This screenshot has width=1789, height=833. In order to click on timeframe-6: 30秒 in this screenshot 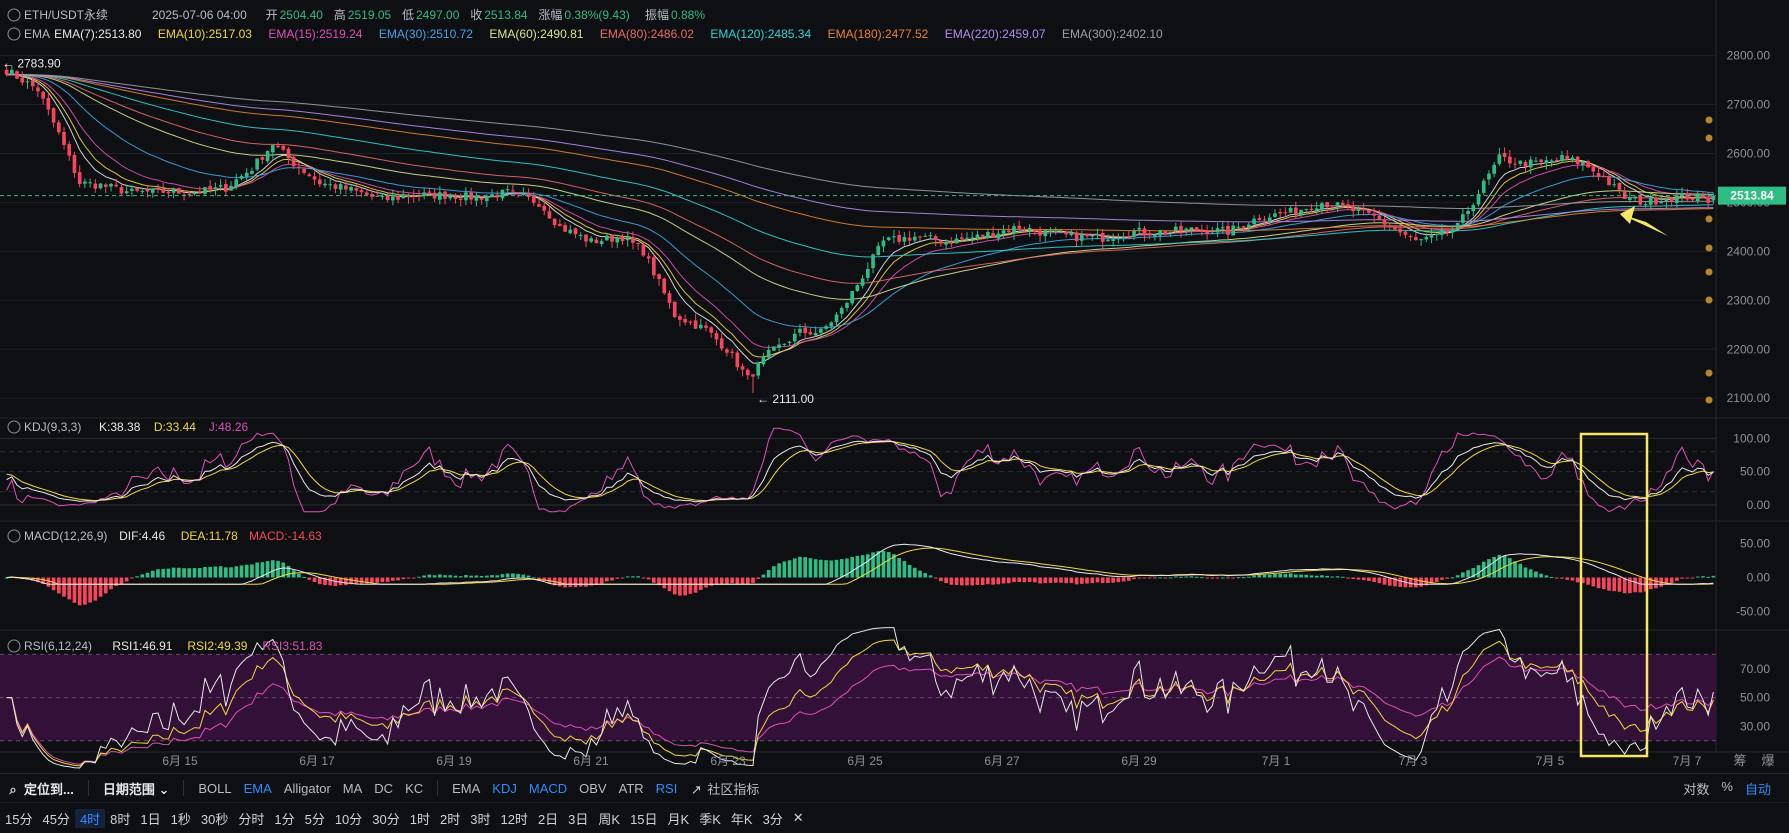, I will do `click(214, 818)`.